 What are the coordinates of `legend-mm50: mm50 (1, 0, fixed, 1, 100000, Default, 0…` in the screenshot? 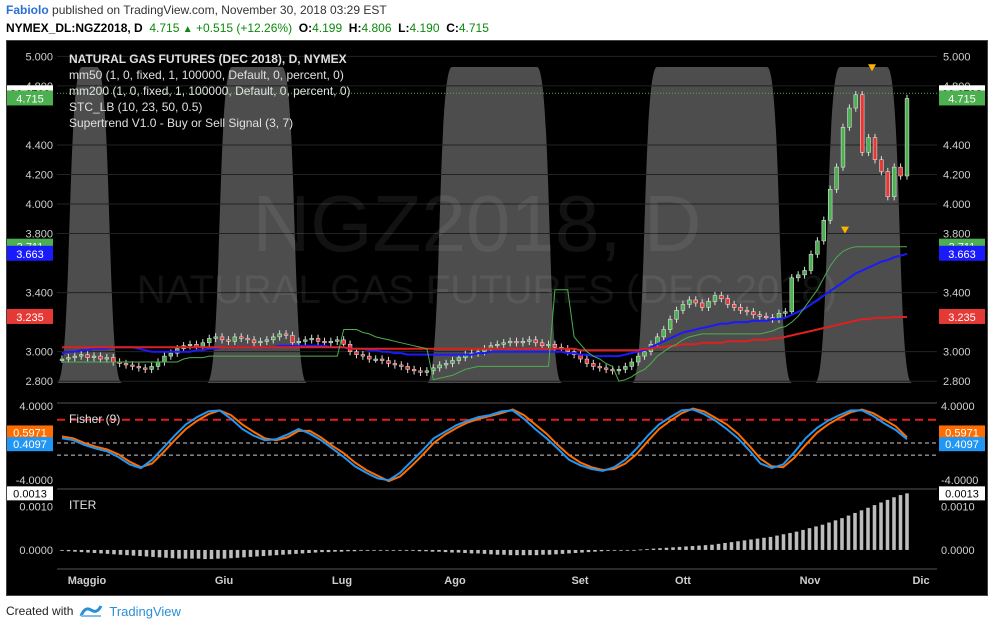 It's located at (206, 75).